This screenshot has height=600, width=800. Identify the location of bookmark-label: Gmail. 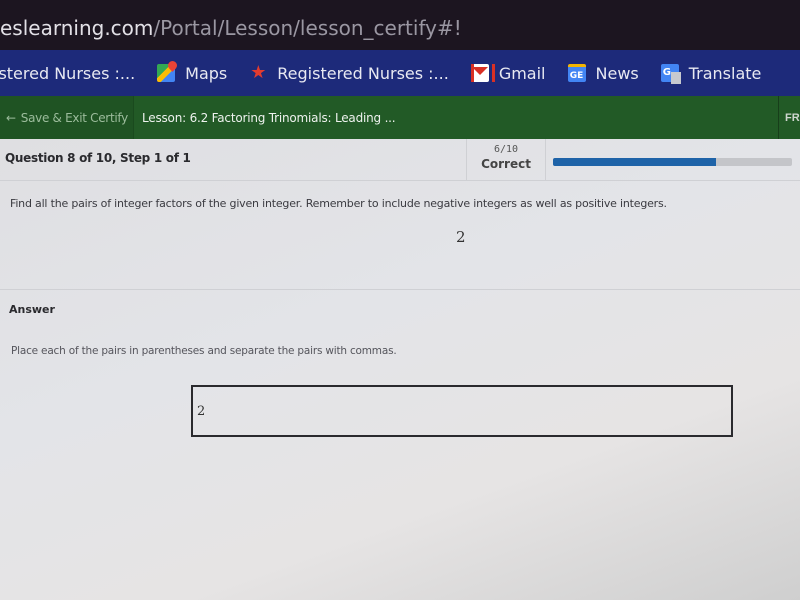
(522, 73).